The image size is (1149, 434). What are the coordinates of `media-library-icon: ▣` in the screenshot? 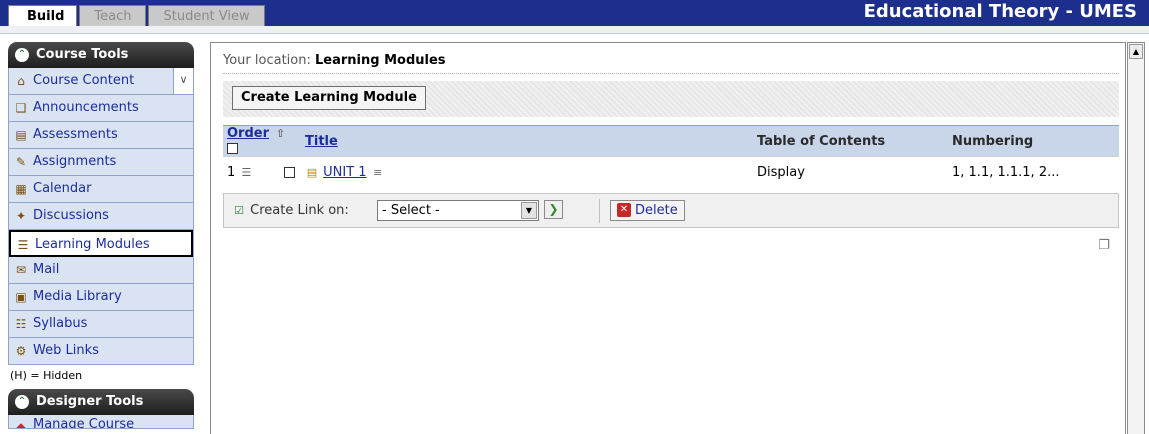 It's located at (21, 297).